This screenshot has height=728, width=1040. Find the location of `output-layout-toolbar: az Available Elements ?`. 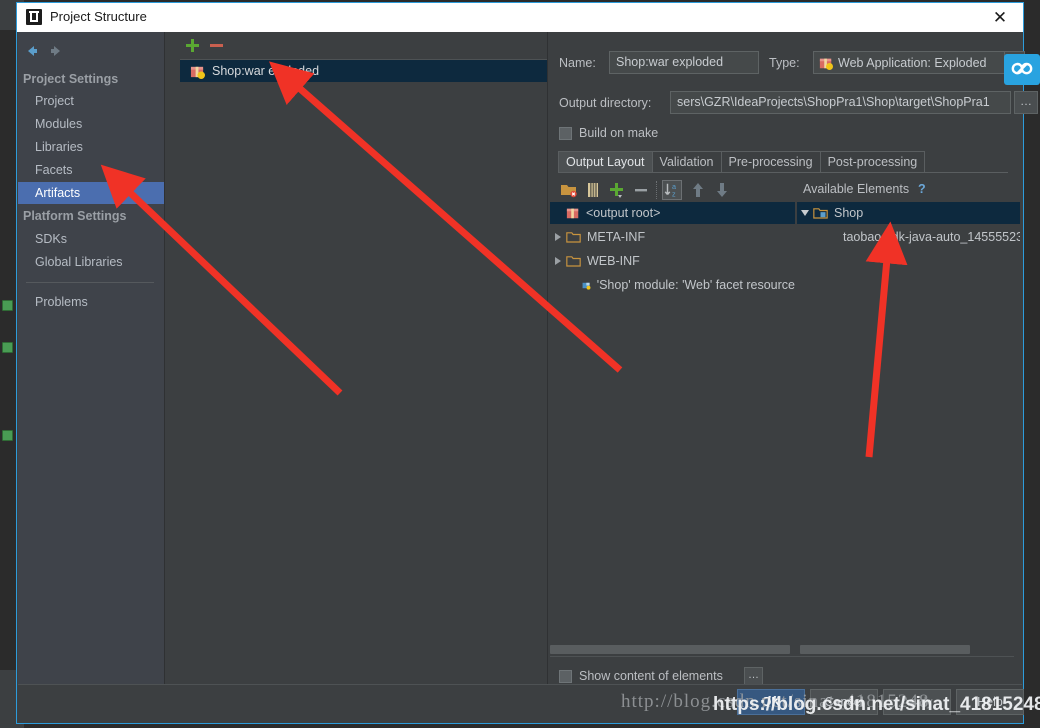

output-layout-toolbar: az Available Elements ? is located at coordinates (783, 190).